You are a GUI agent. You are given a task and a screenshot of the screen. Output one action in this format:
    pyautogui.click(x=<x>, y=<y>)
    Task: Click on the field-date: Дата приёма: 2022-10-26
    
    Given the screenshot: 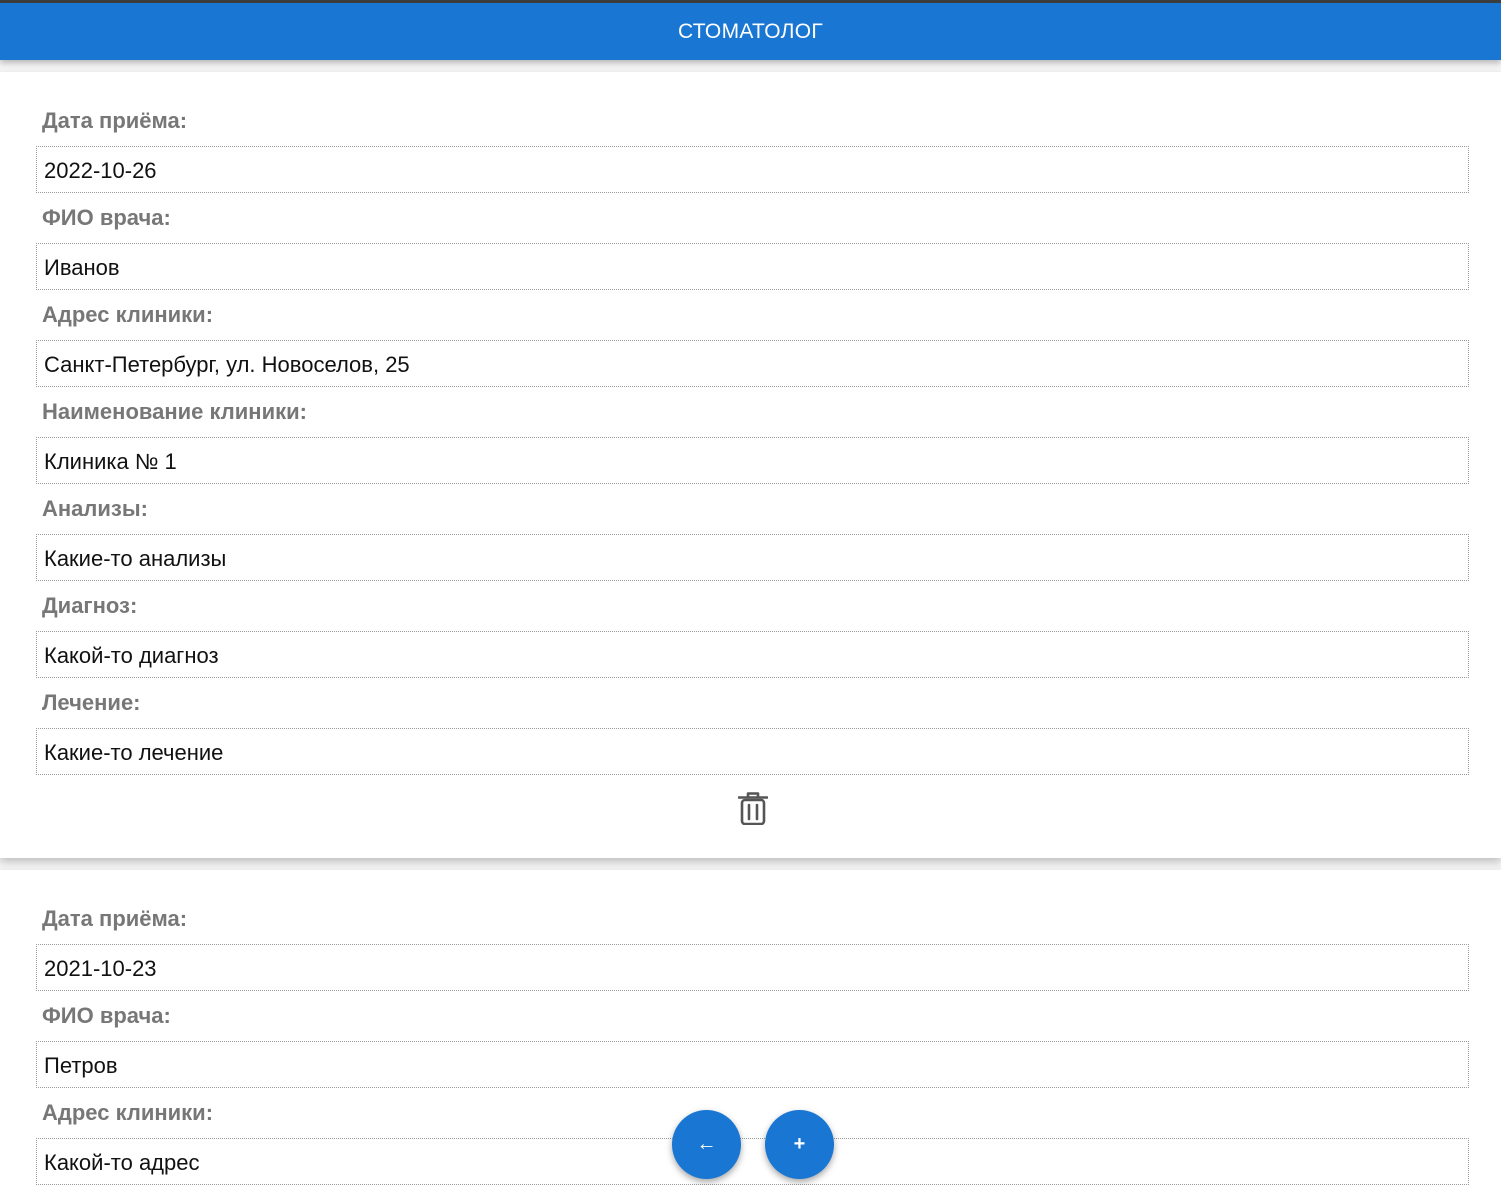 What is the action you would take?
    pyautogui.click(x=752, y=144)
    